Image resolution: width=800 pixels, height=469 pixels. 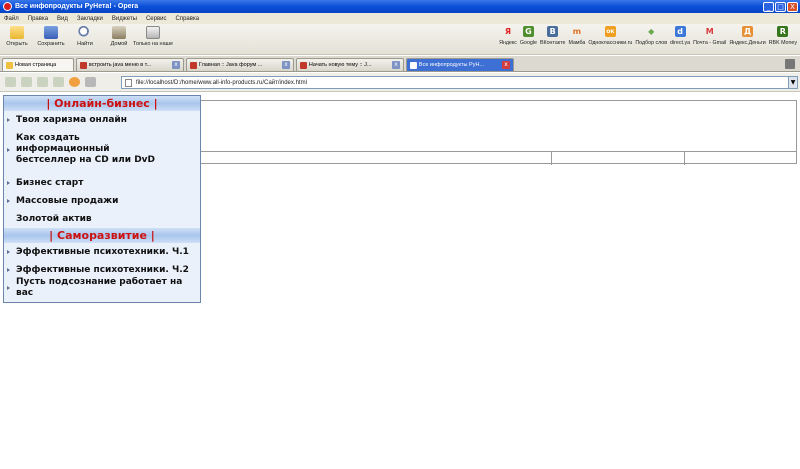 I want to click on bookmark-google: G Google, so click(x=528, y=36).